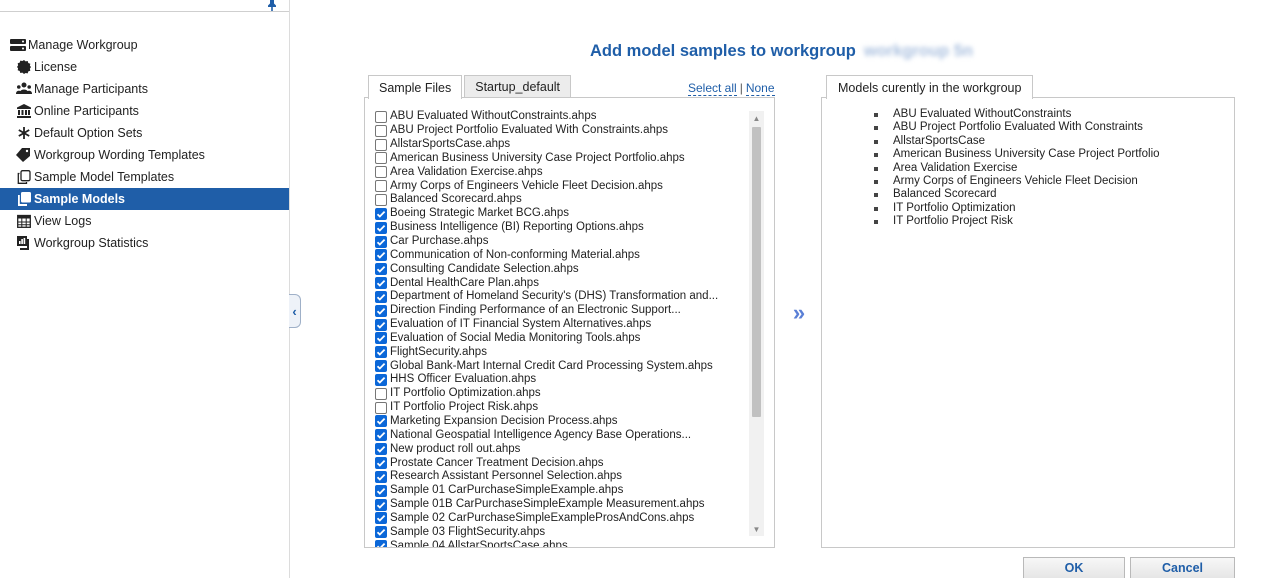  I want to click on file-list-item: Consulting Candidate Selection.ahps, so click(560, 269).